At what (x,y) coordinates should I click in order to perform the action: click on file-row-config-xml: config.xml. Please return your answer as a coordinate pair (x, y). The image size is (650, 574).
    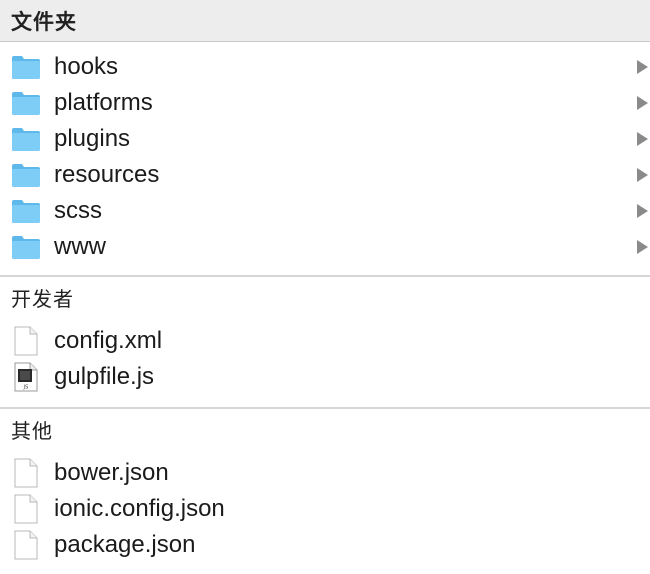
    Looking at the image, I should click on (325, 341).